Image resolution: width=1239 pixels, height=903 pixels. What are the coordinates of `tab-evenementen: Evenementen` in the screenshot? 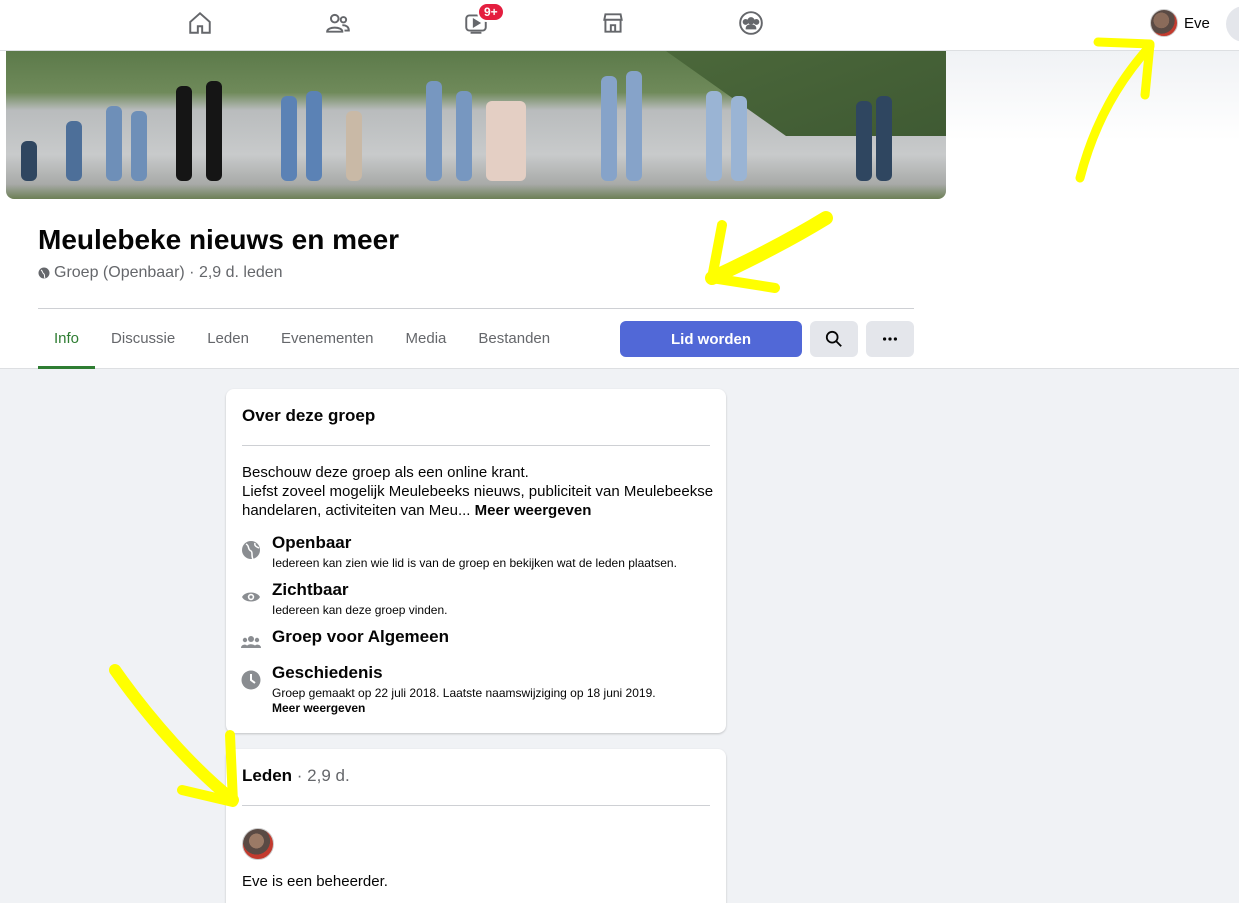 It's located at (327, 342).